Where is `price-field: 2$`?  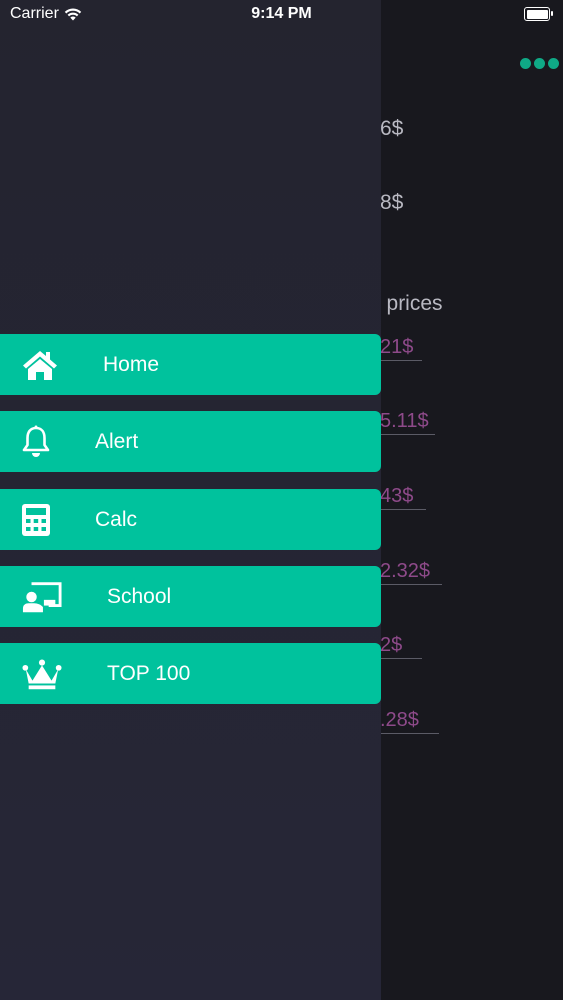 price-field: 2$ is located at coordinates (401, 646).